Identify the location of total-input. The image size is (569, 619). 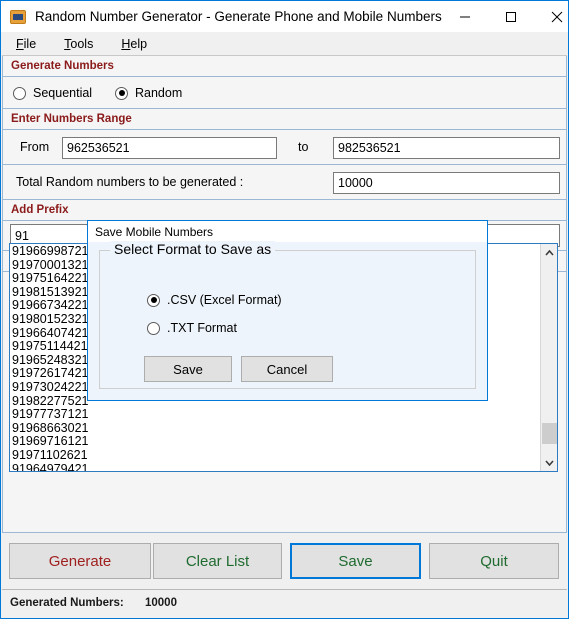
(446, 183).